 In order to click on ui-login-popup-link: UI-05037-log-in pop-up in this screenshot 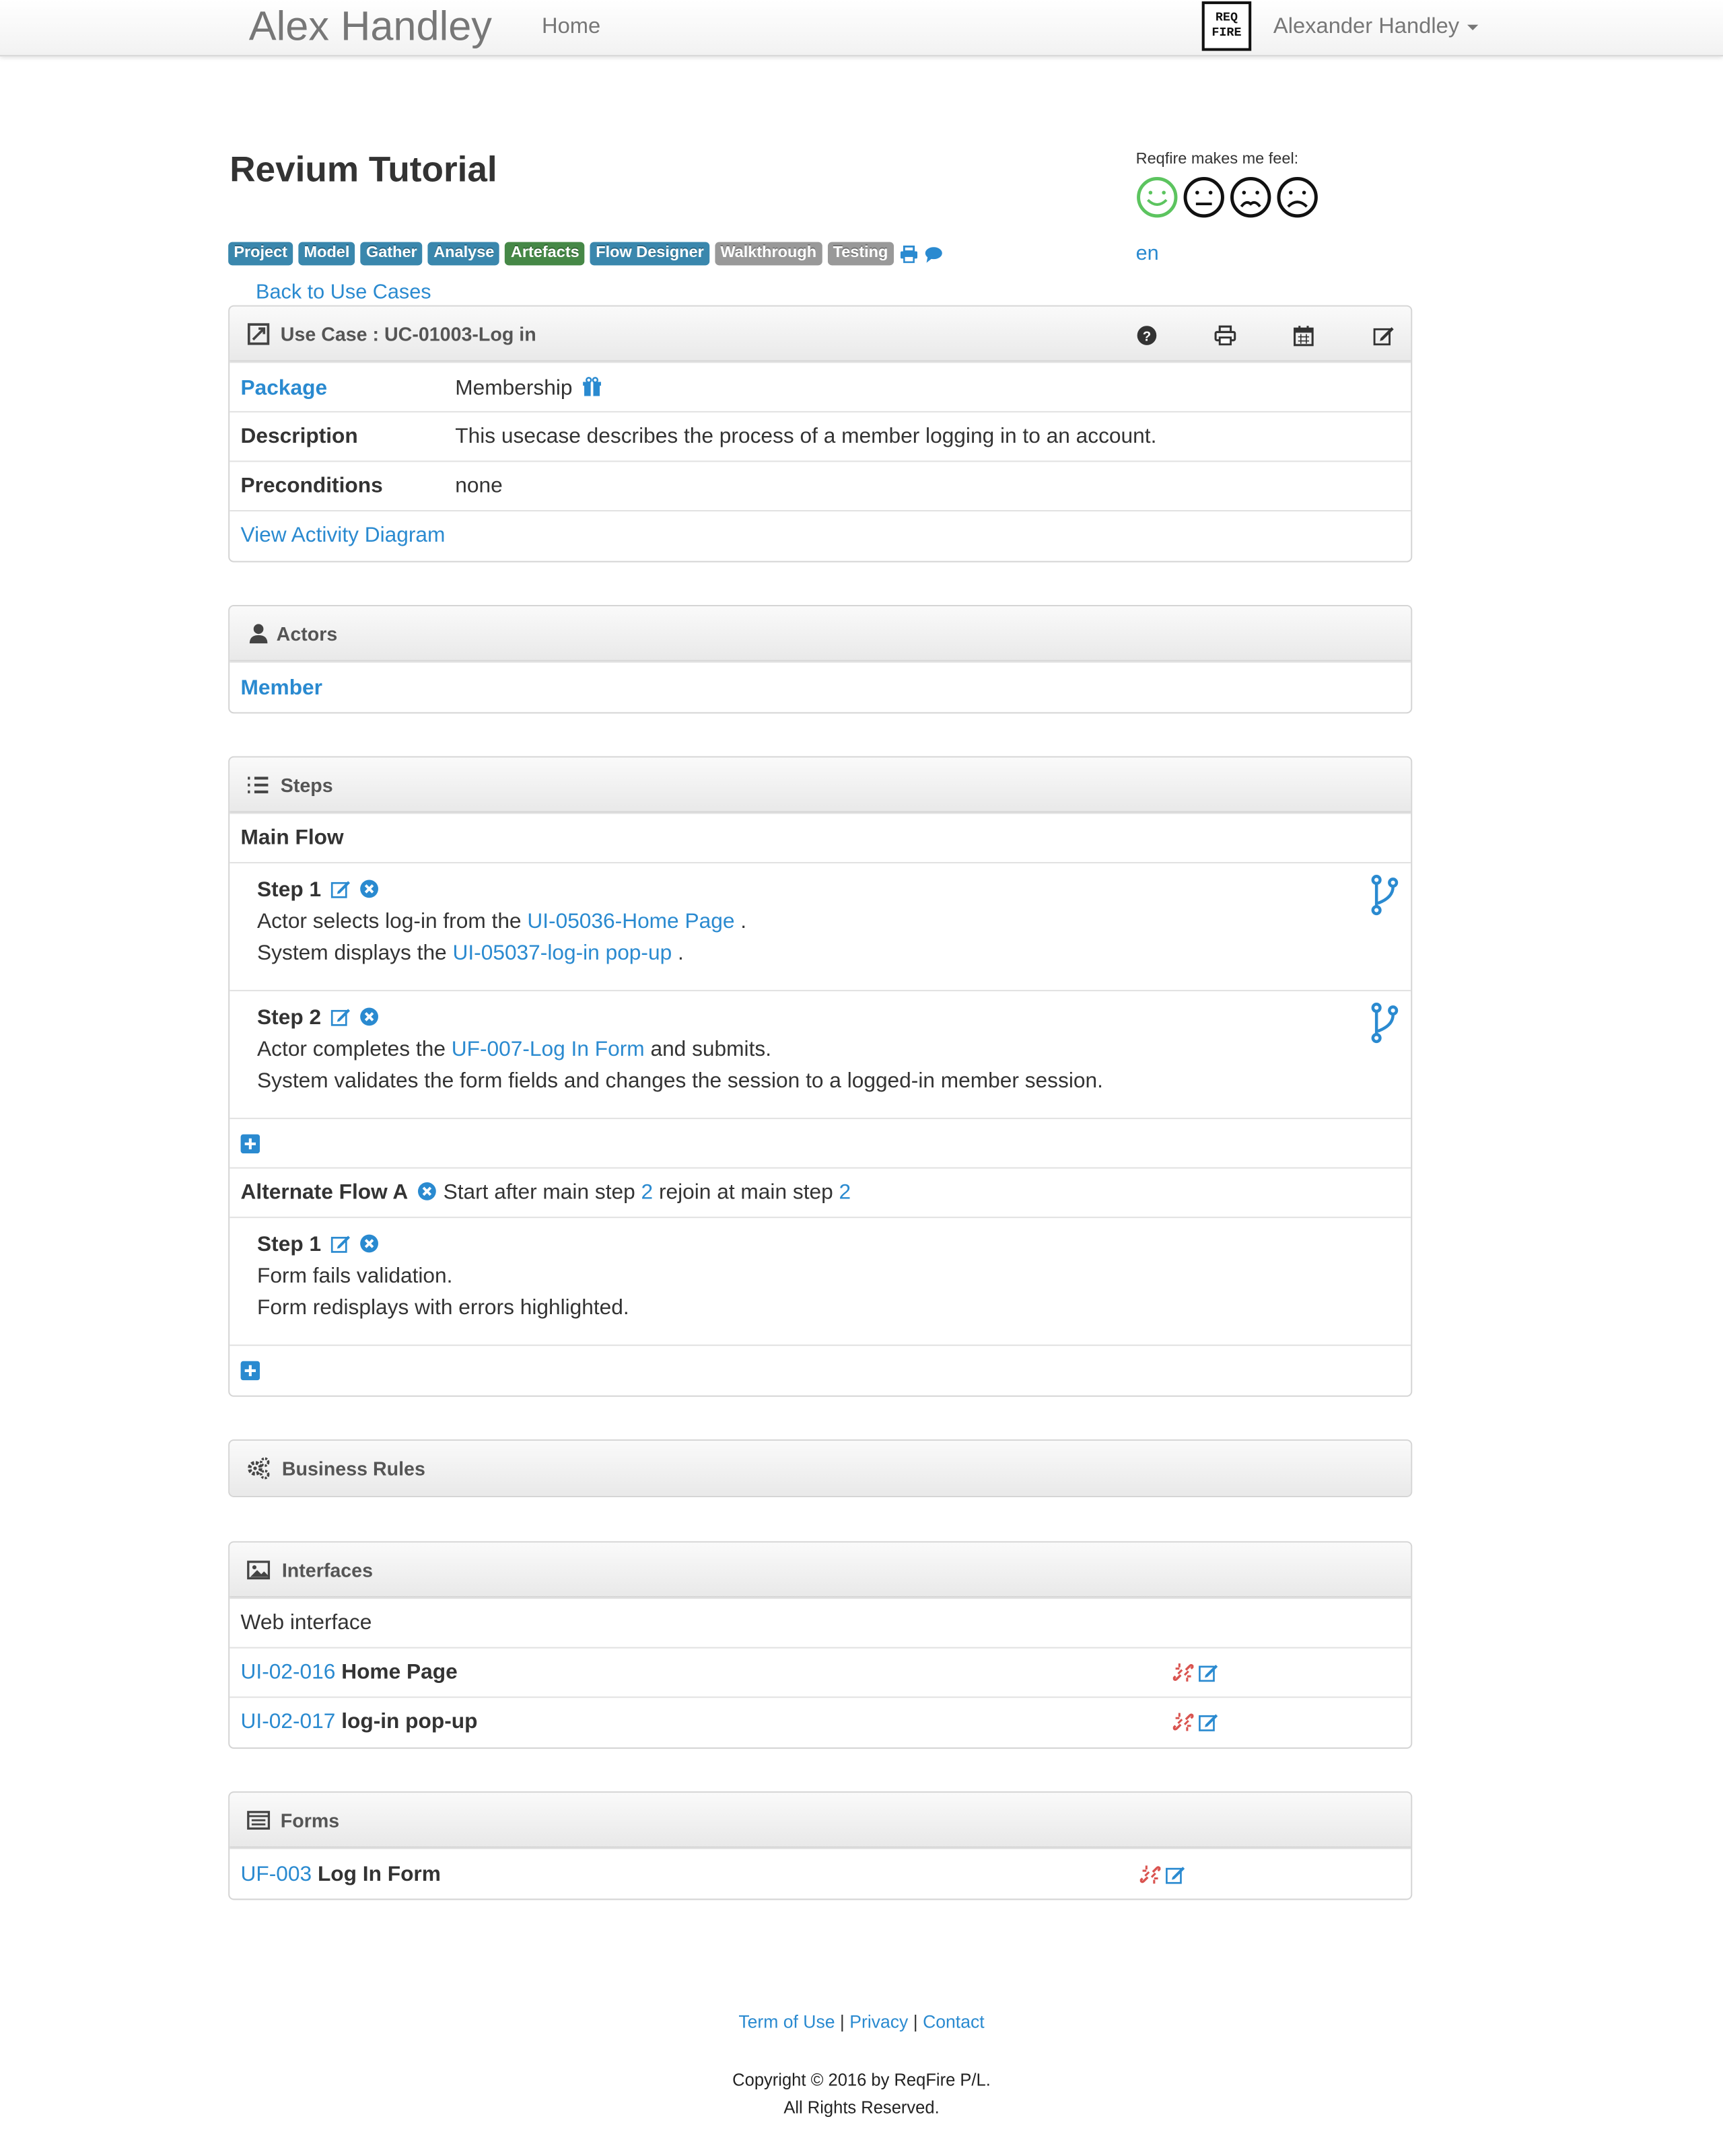, I will do `click(562, 954)`.